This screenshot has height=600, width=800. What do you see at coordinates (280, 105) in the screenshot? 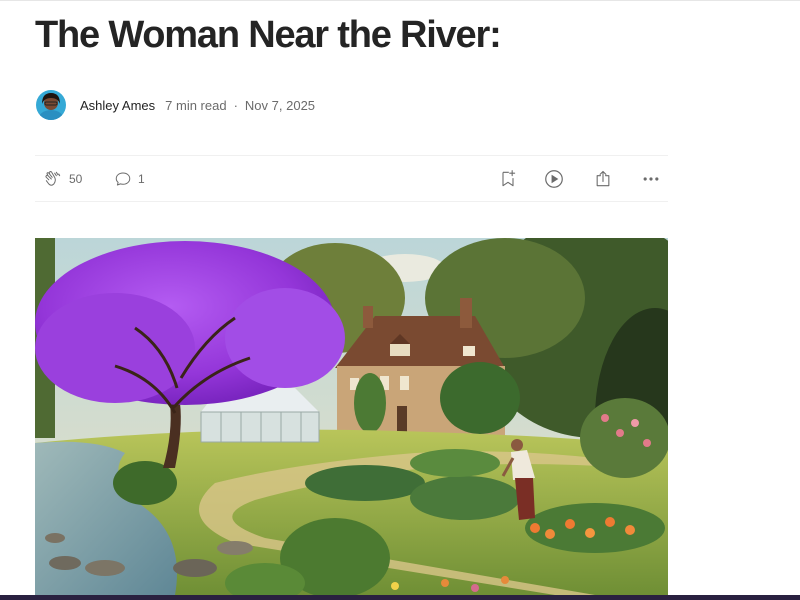
I see `publish-date: Nov 7, 2025` at bounding box center [280, 105].